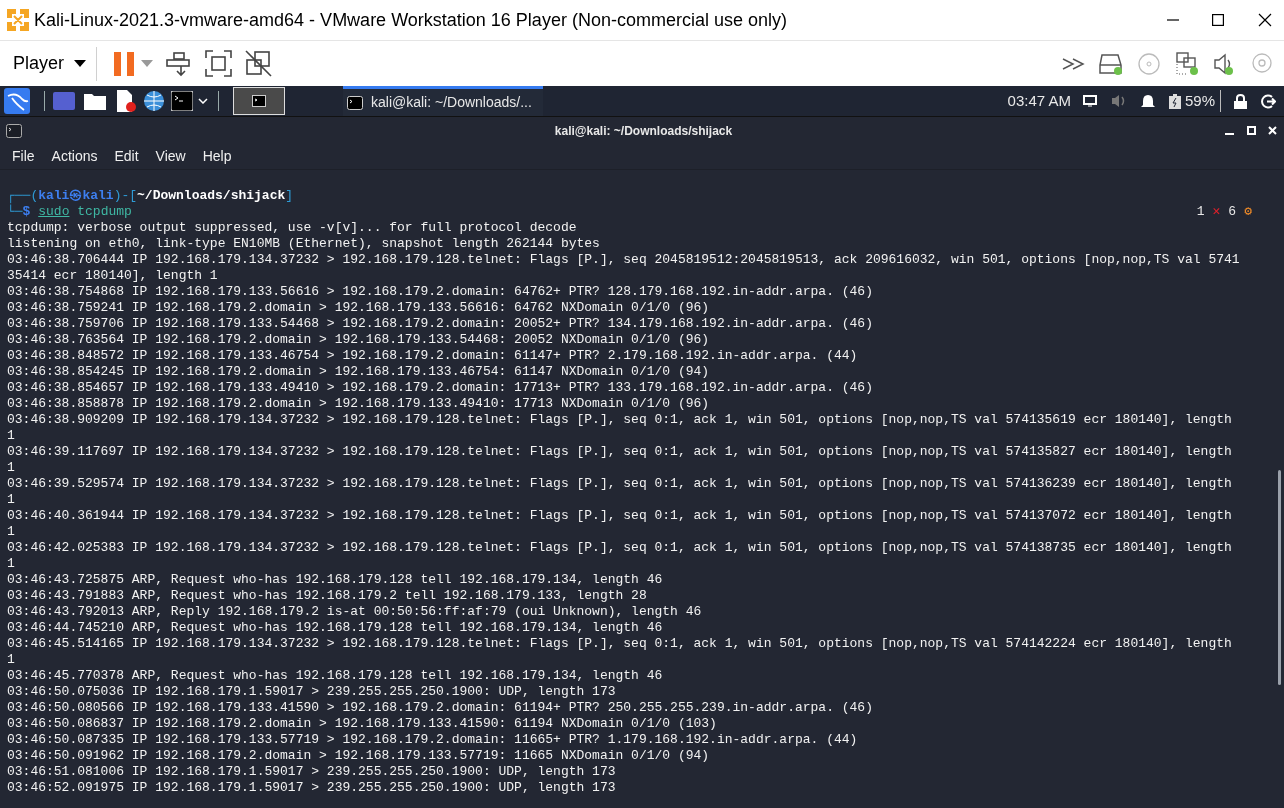 The height and width of the screenshot is (808, 1284). Describe the element at coordinates (1147, 101) in the screenshot. I see `bell-icon` at that location.